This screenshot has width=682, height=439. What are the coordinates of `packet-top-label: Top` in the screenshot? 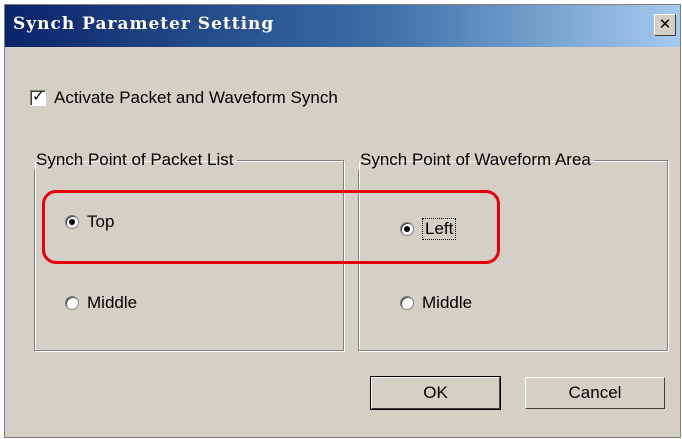 It's located at (101, 221).